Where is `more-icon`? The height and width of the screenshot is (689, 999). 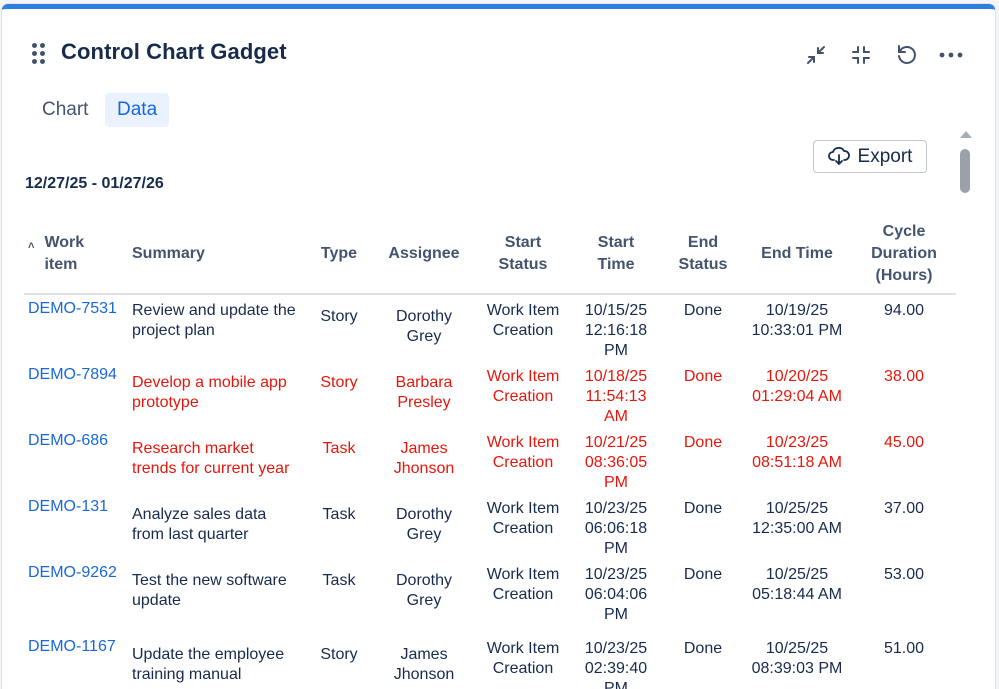
more-icon is located at coordinates (951, 55).